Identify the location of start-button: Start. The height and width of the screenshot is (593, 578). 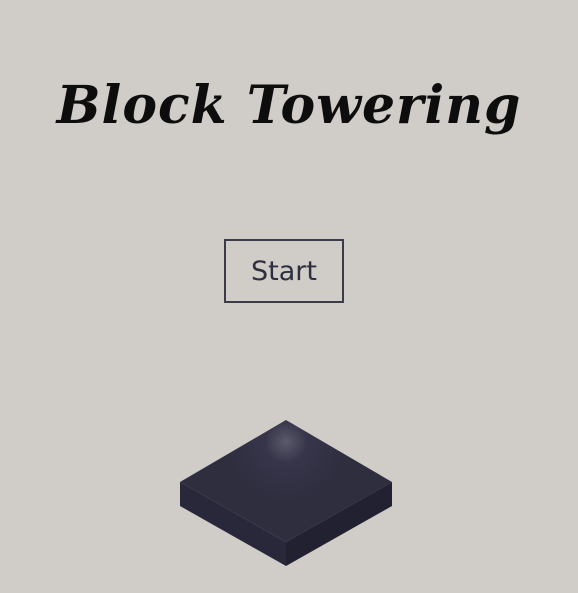
(284, 271).